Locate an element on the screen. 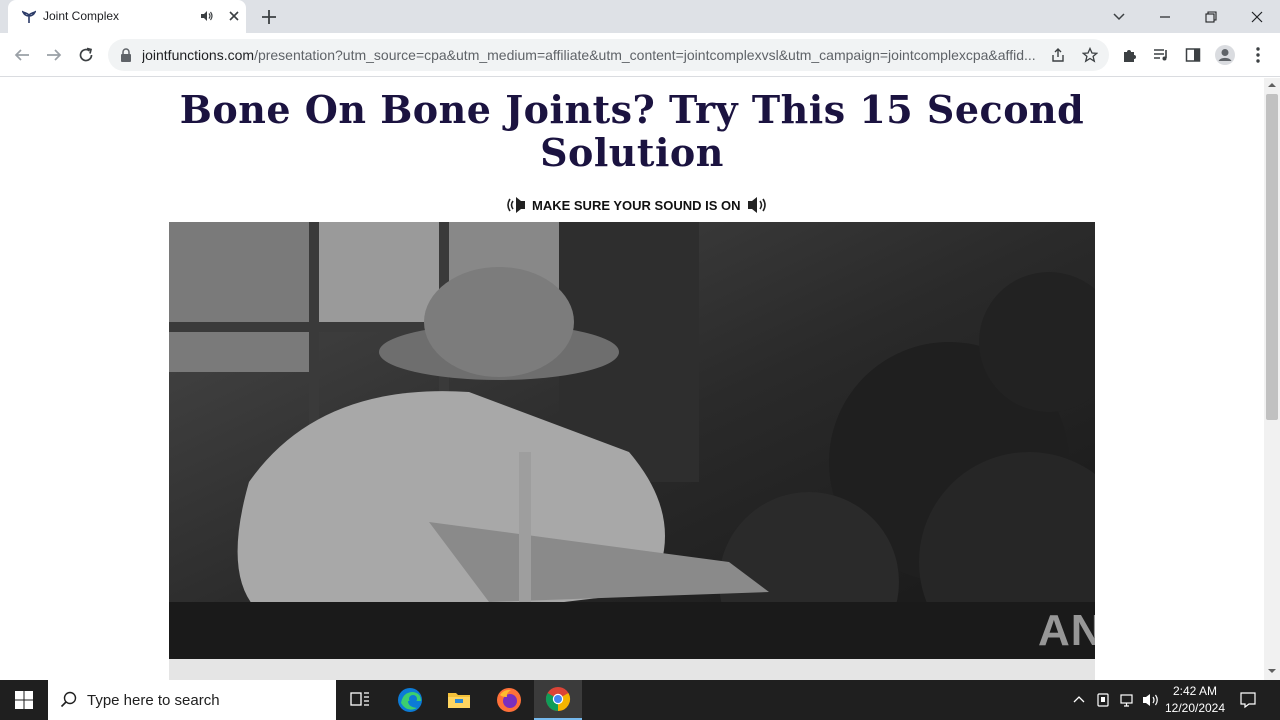 The height and width of the screenshot is (720, 1280). new-tab-plus-icon is located at coordinates (269, 17).